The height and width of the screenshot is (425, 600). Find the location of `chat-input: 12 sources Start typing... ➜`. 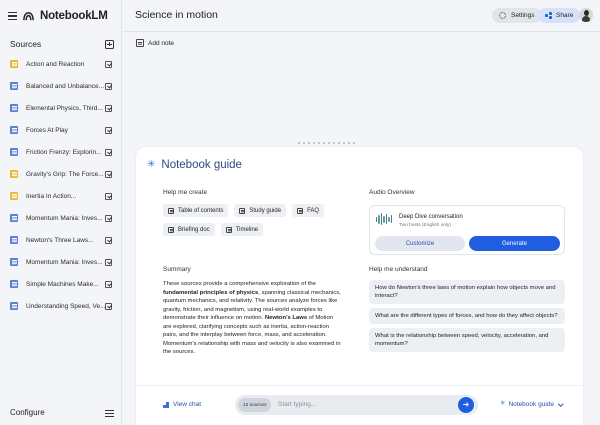

chat-input: 12 sources Start typing... ➜ is located at coordinates (356, 405).